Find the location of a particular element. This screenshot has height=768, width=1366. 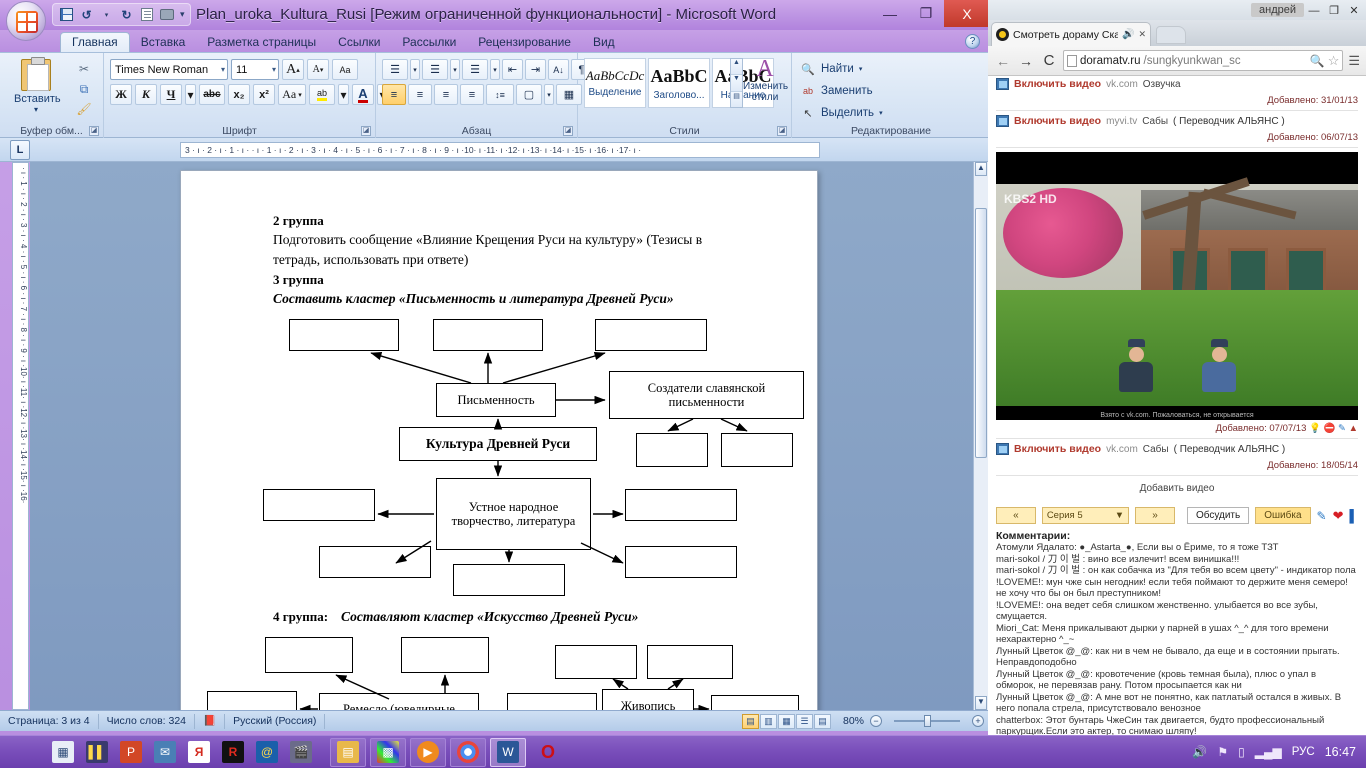

tab-stop-selector: L is located at coordinates (20, 150).